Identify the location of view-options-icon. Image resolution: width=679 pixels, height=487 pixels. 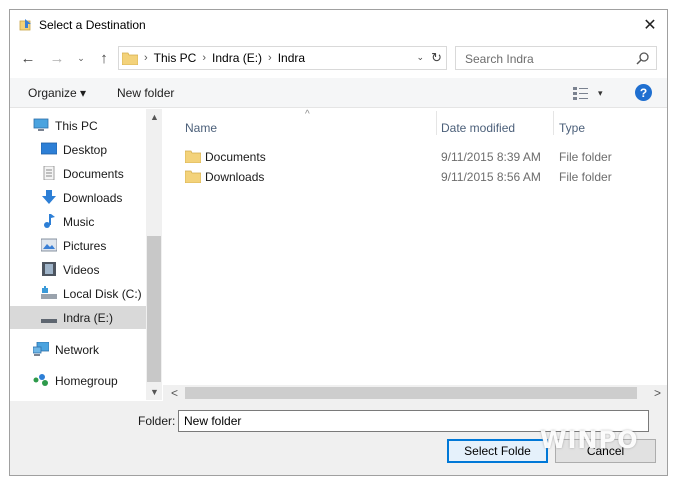
(581, 93).